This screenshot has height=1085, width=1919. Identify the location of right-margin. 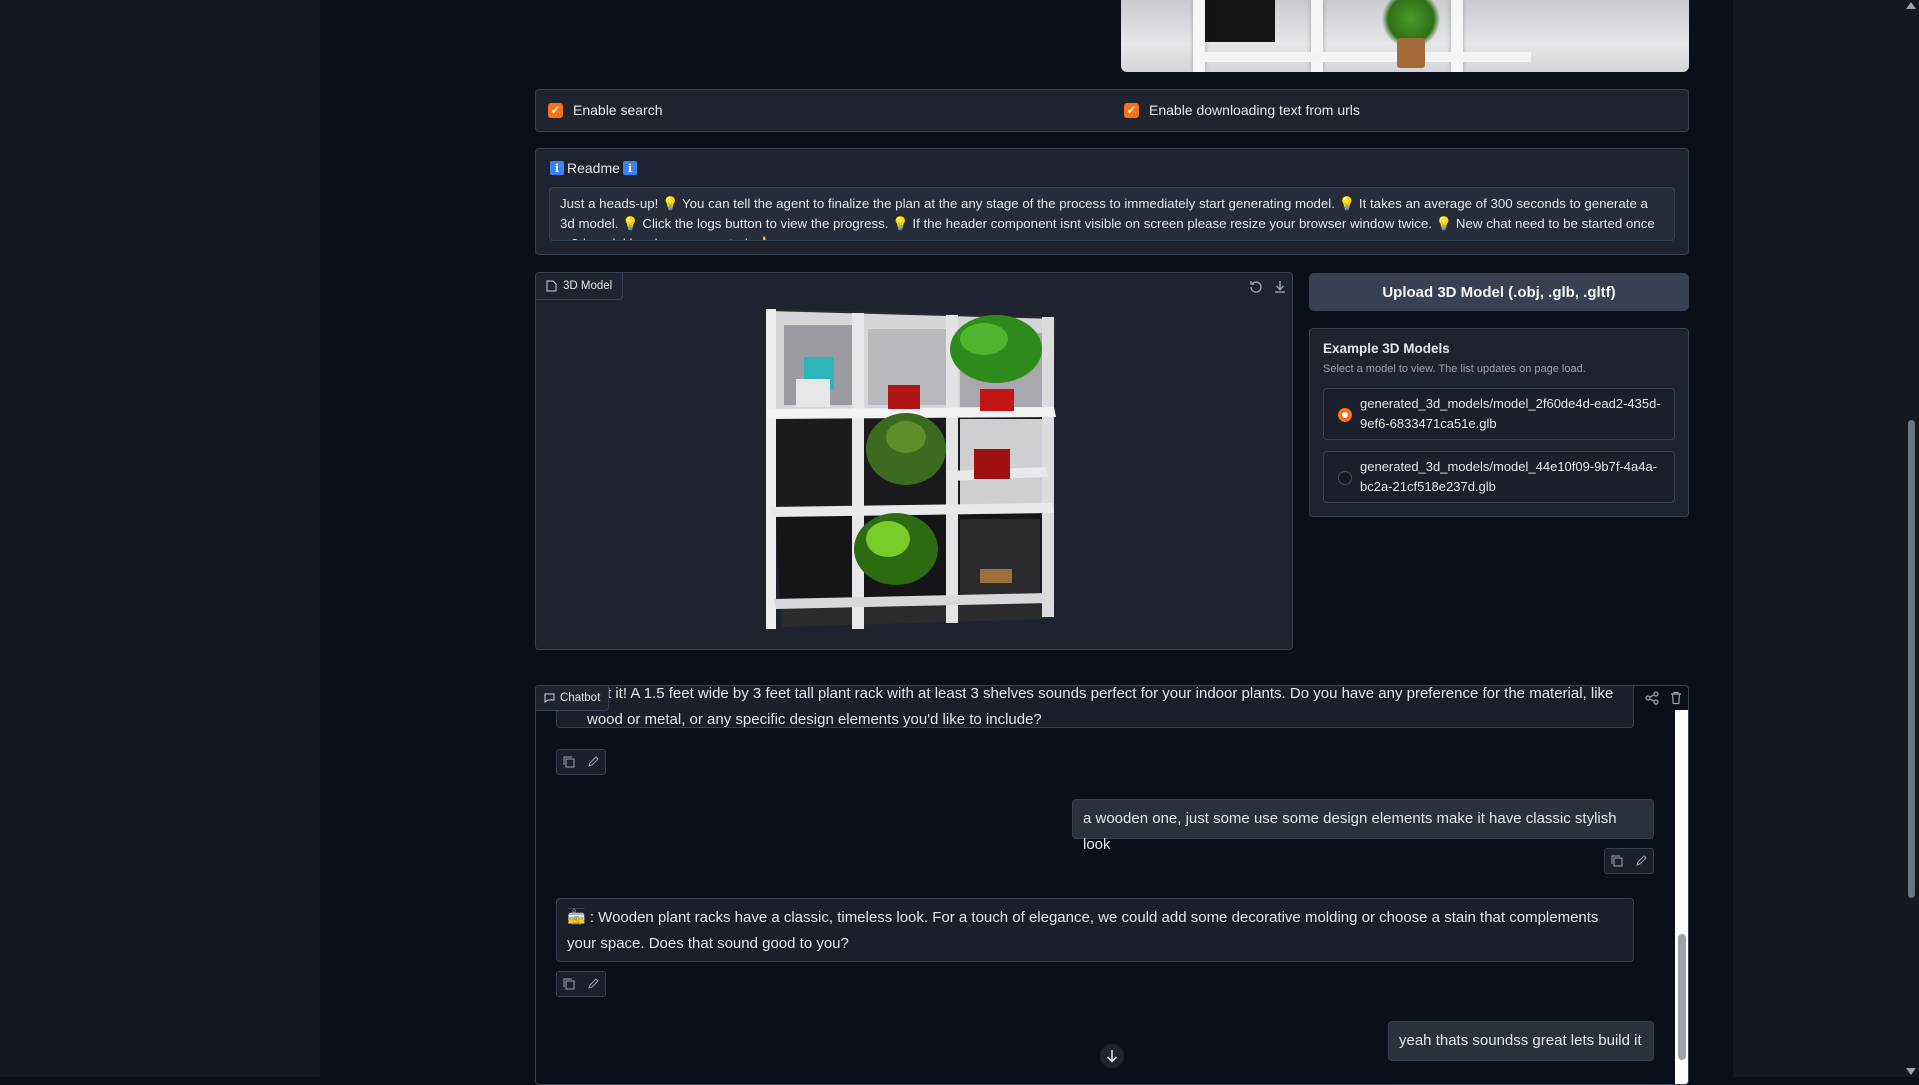
(1826, 538).